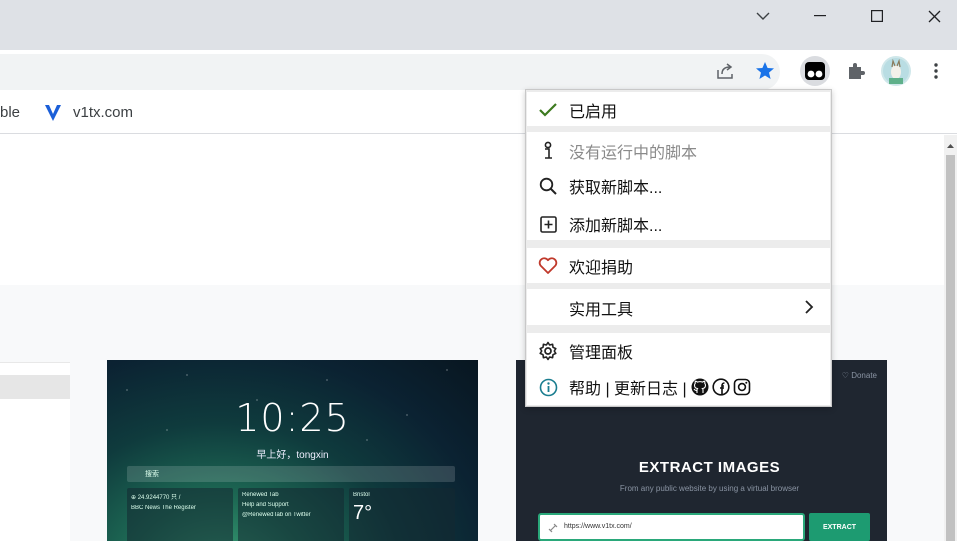 The width and height of the screenshot is (957, 541). Describe the element at coordinates (156, 498) in the screenshot. I see `news-line-1: ⊕ 24.9244770 只 /` at that location.